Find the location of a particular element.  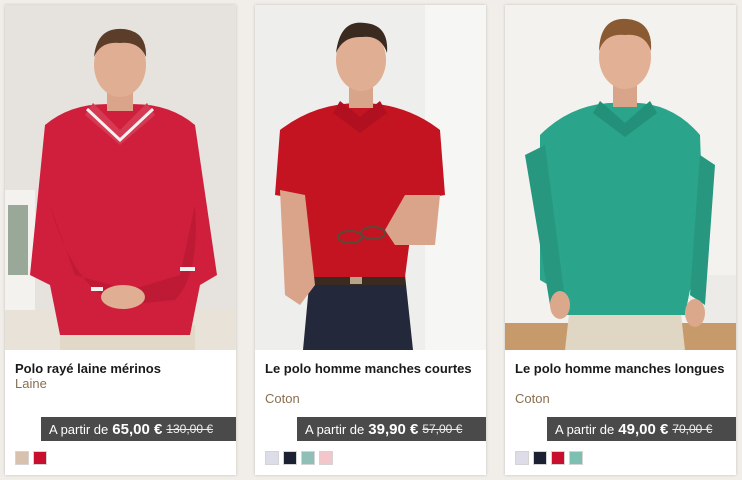

product-title: Le polo homme manches longues is located at coordinates (622, 368).